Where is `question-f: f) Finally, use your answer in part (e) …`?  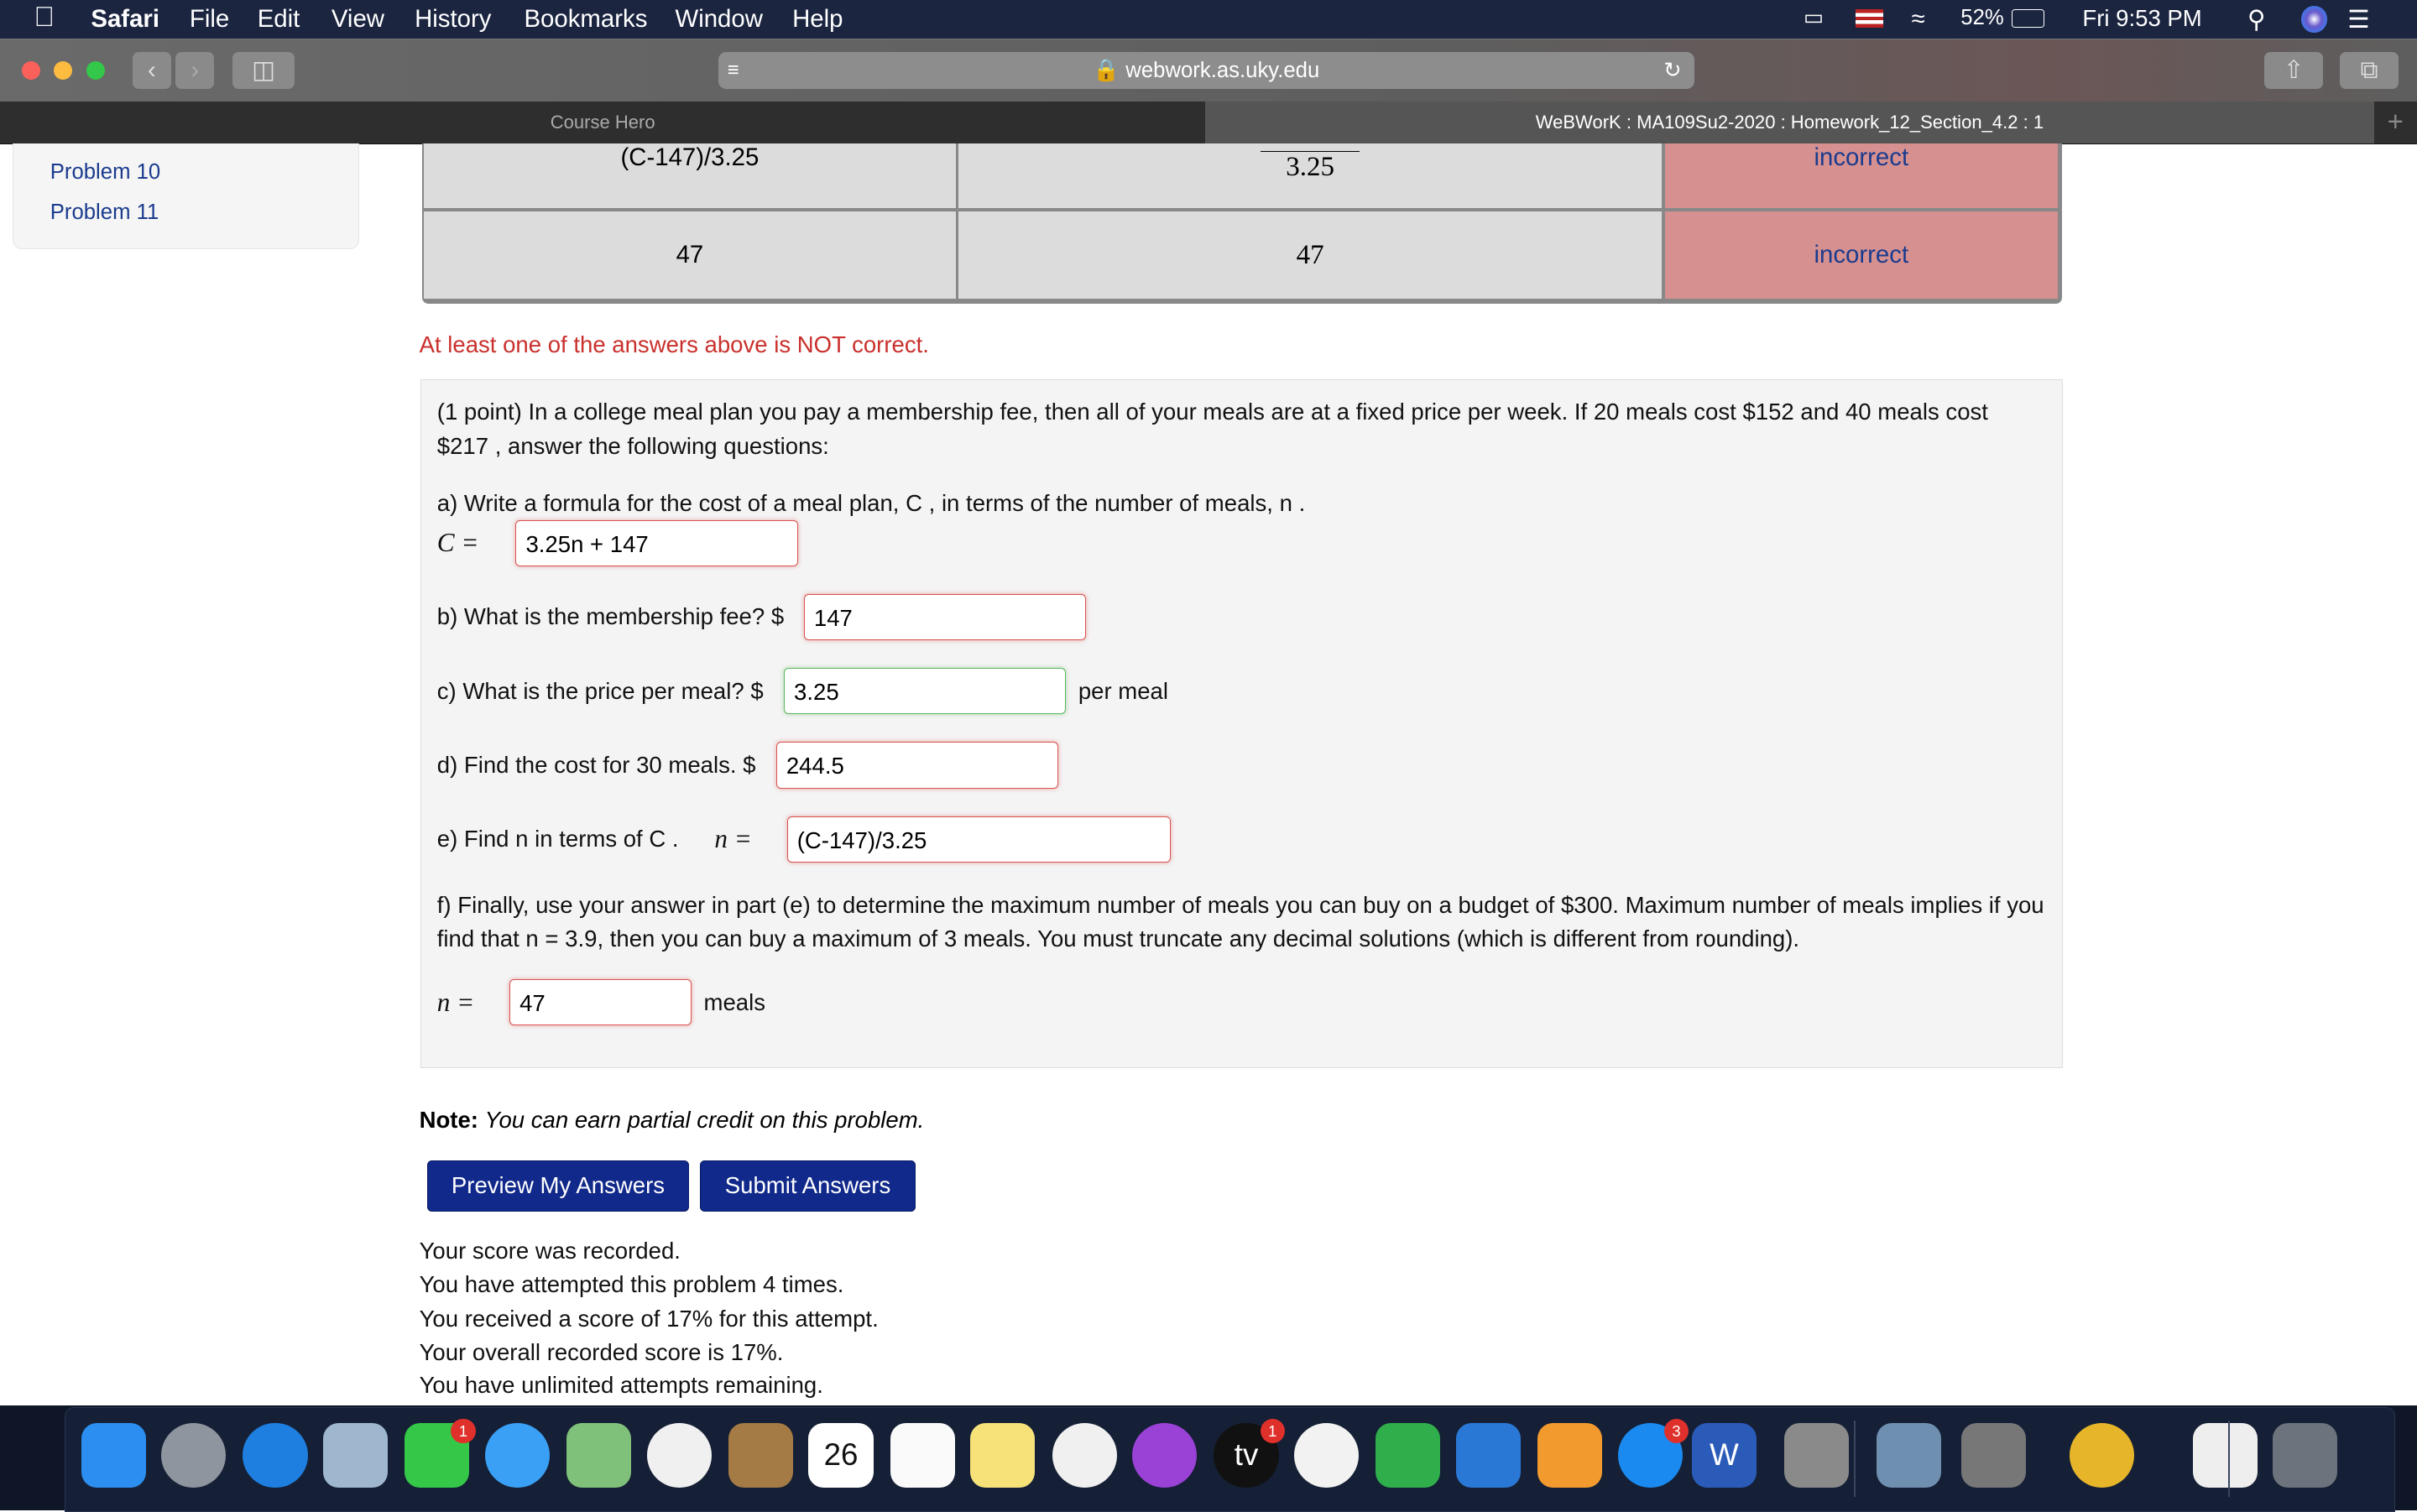
question-f: f) Finally, use your answer in part (e) … is located at coordinates (1240, 922).